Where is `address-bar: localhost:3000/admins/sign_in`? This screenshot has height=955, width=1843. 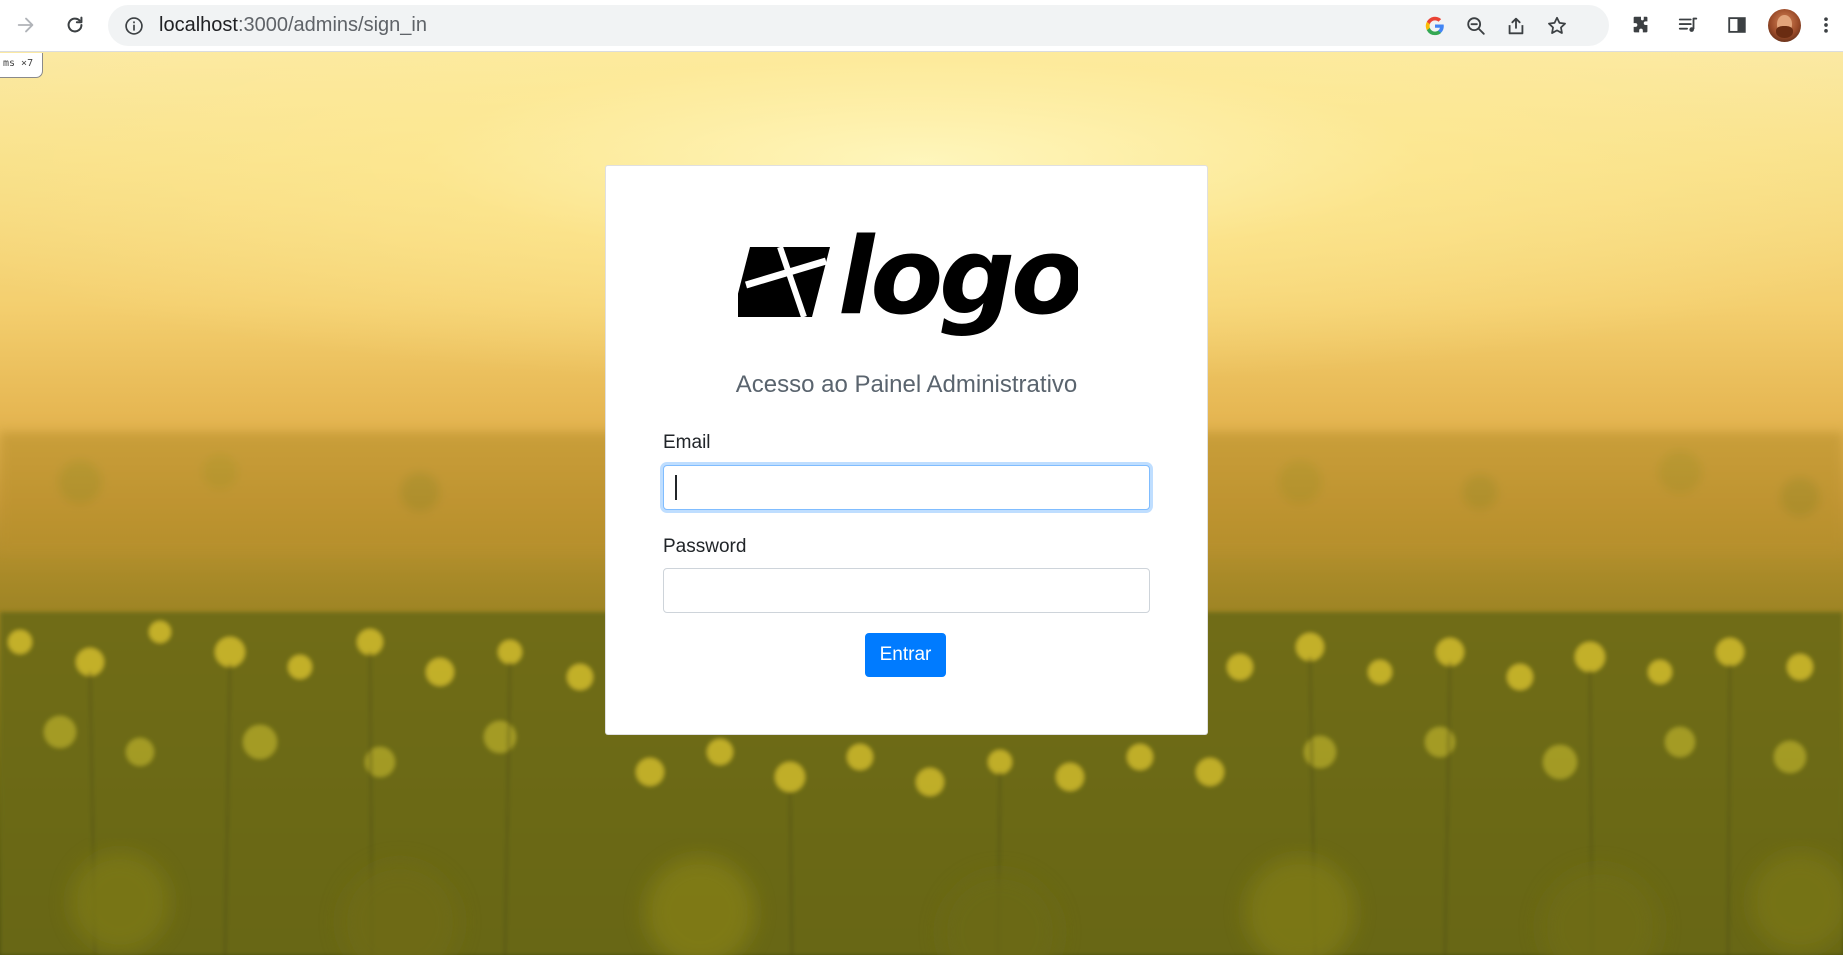
address-bar: localhost:3000/admins/sign_in is located at coordinates (858, 25).